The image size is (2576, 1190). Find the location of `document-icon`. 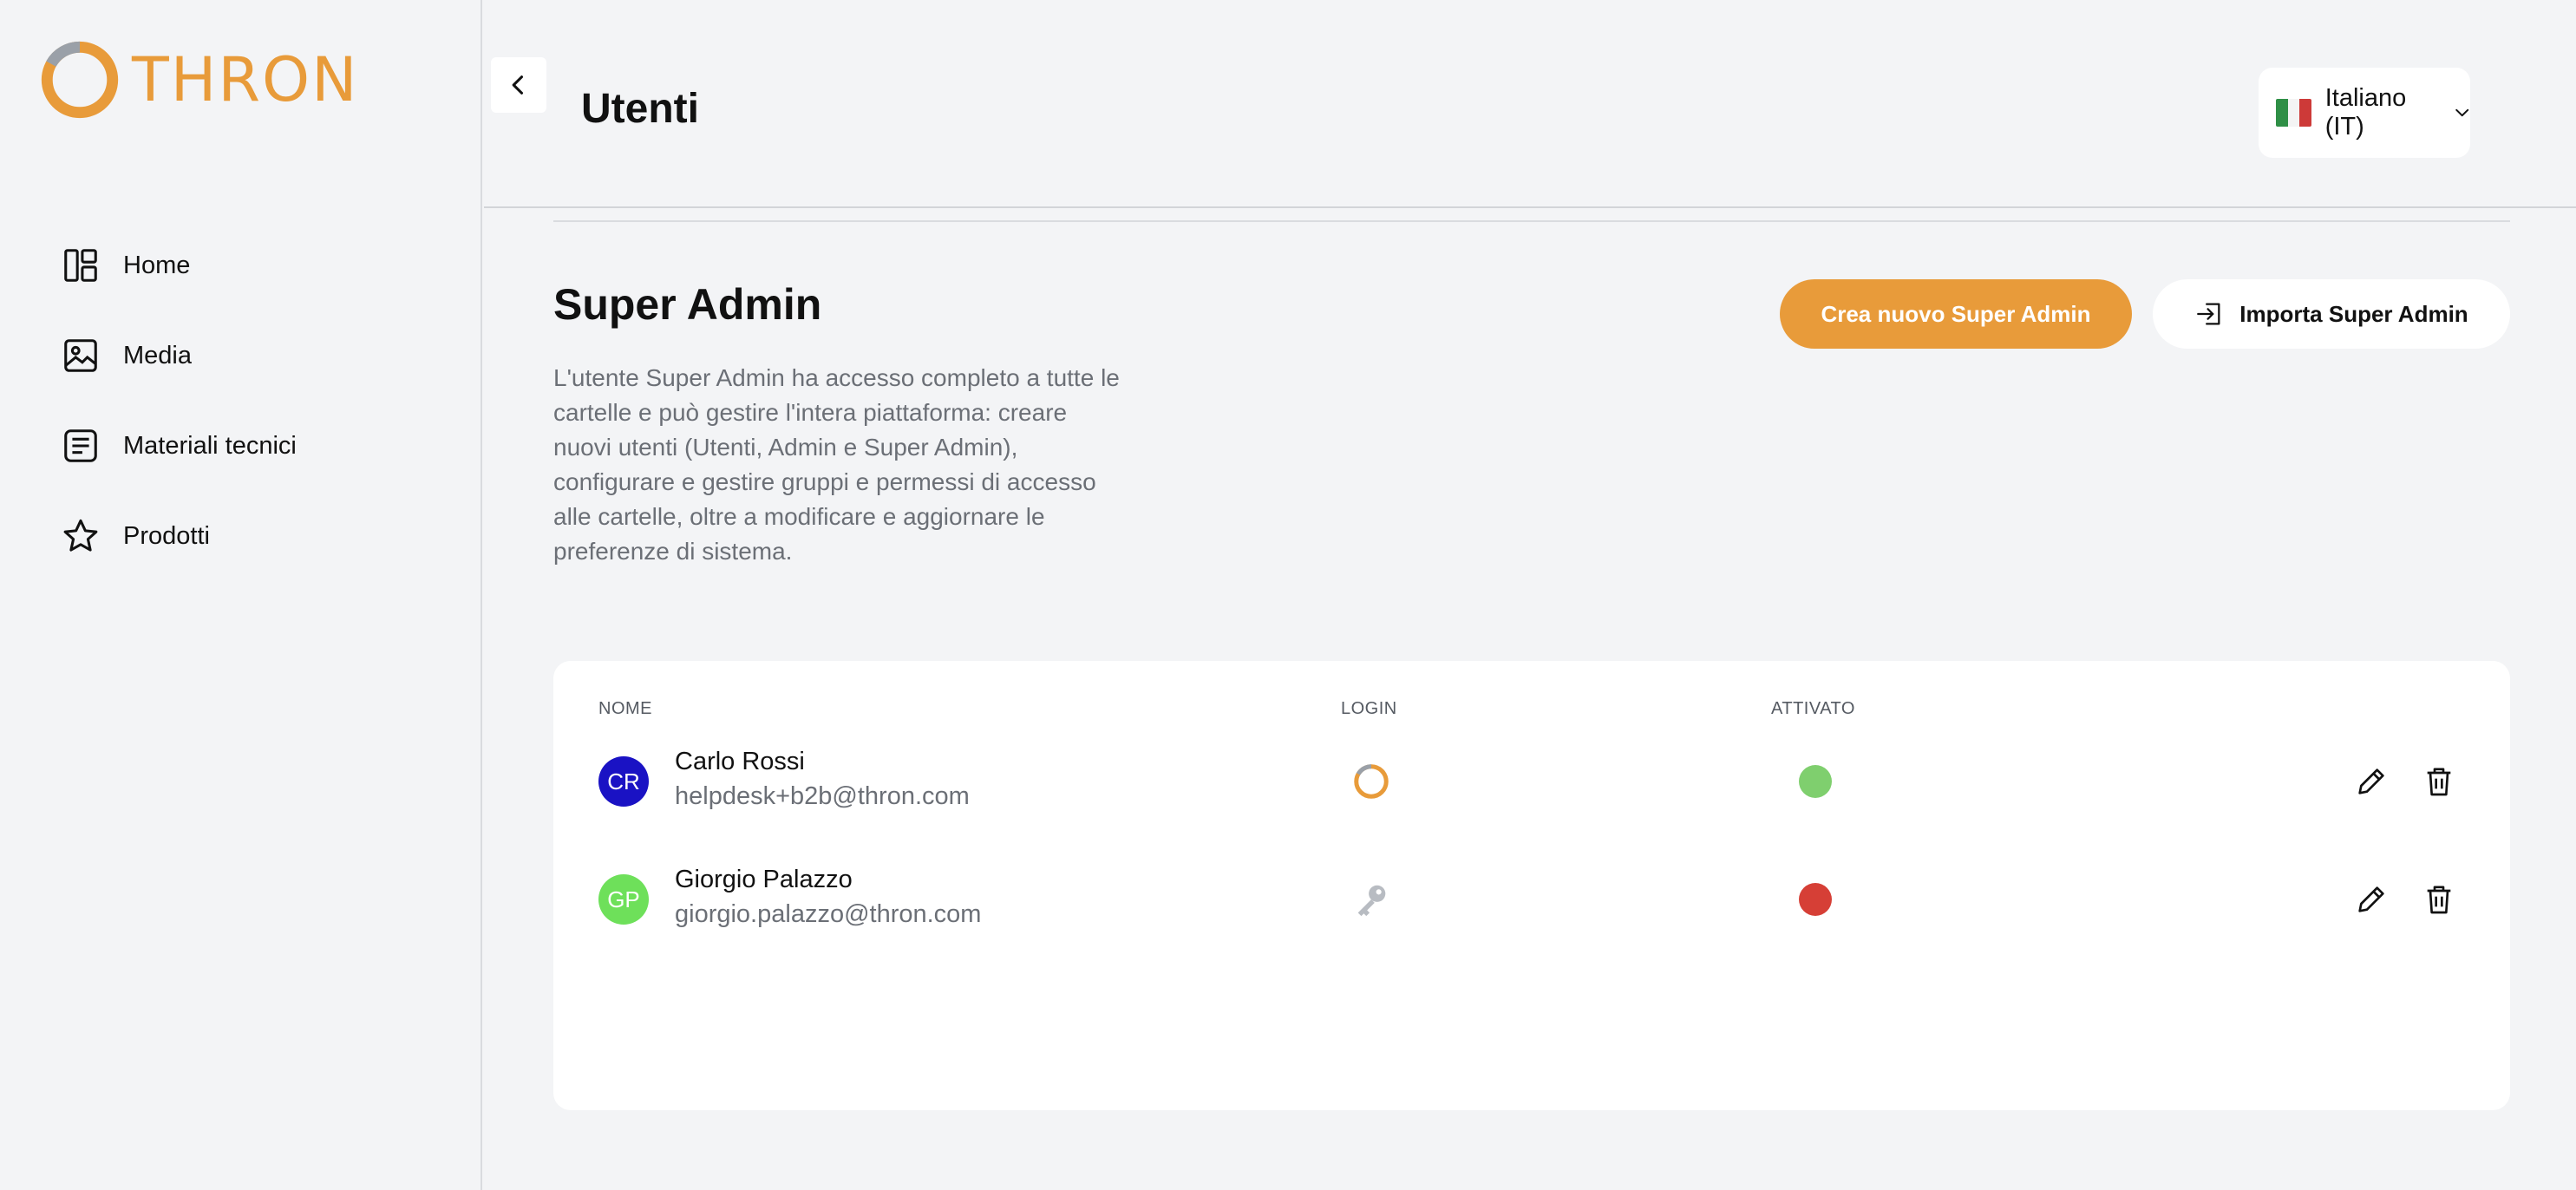

document-icon is located at coordinates (80, 445).